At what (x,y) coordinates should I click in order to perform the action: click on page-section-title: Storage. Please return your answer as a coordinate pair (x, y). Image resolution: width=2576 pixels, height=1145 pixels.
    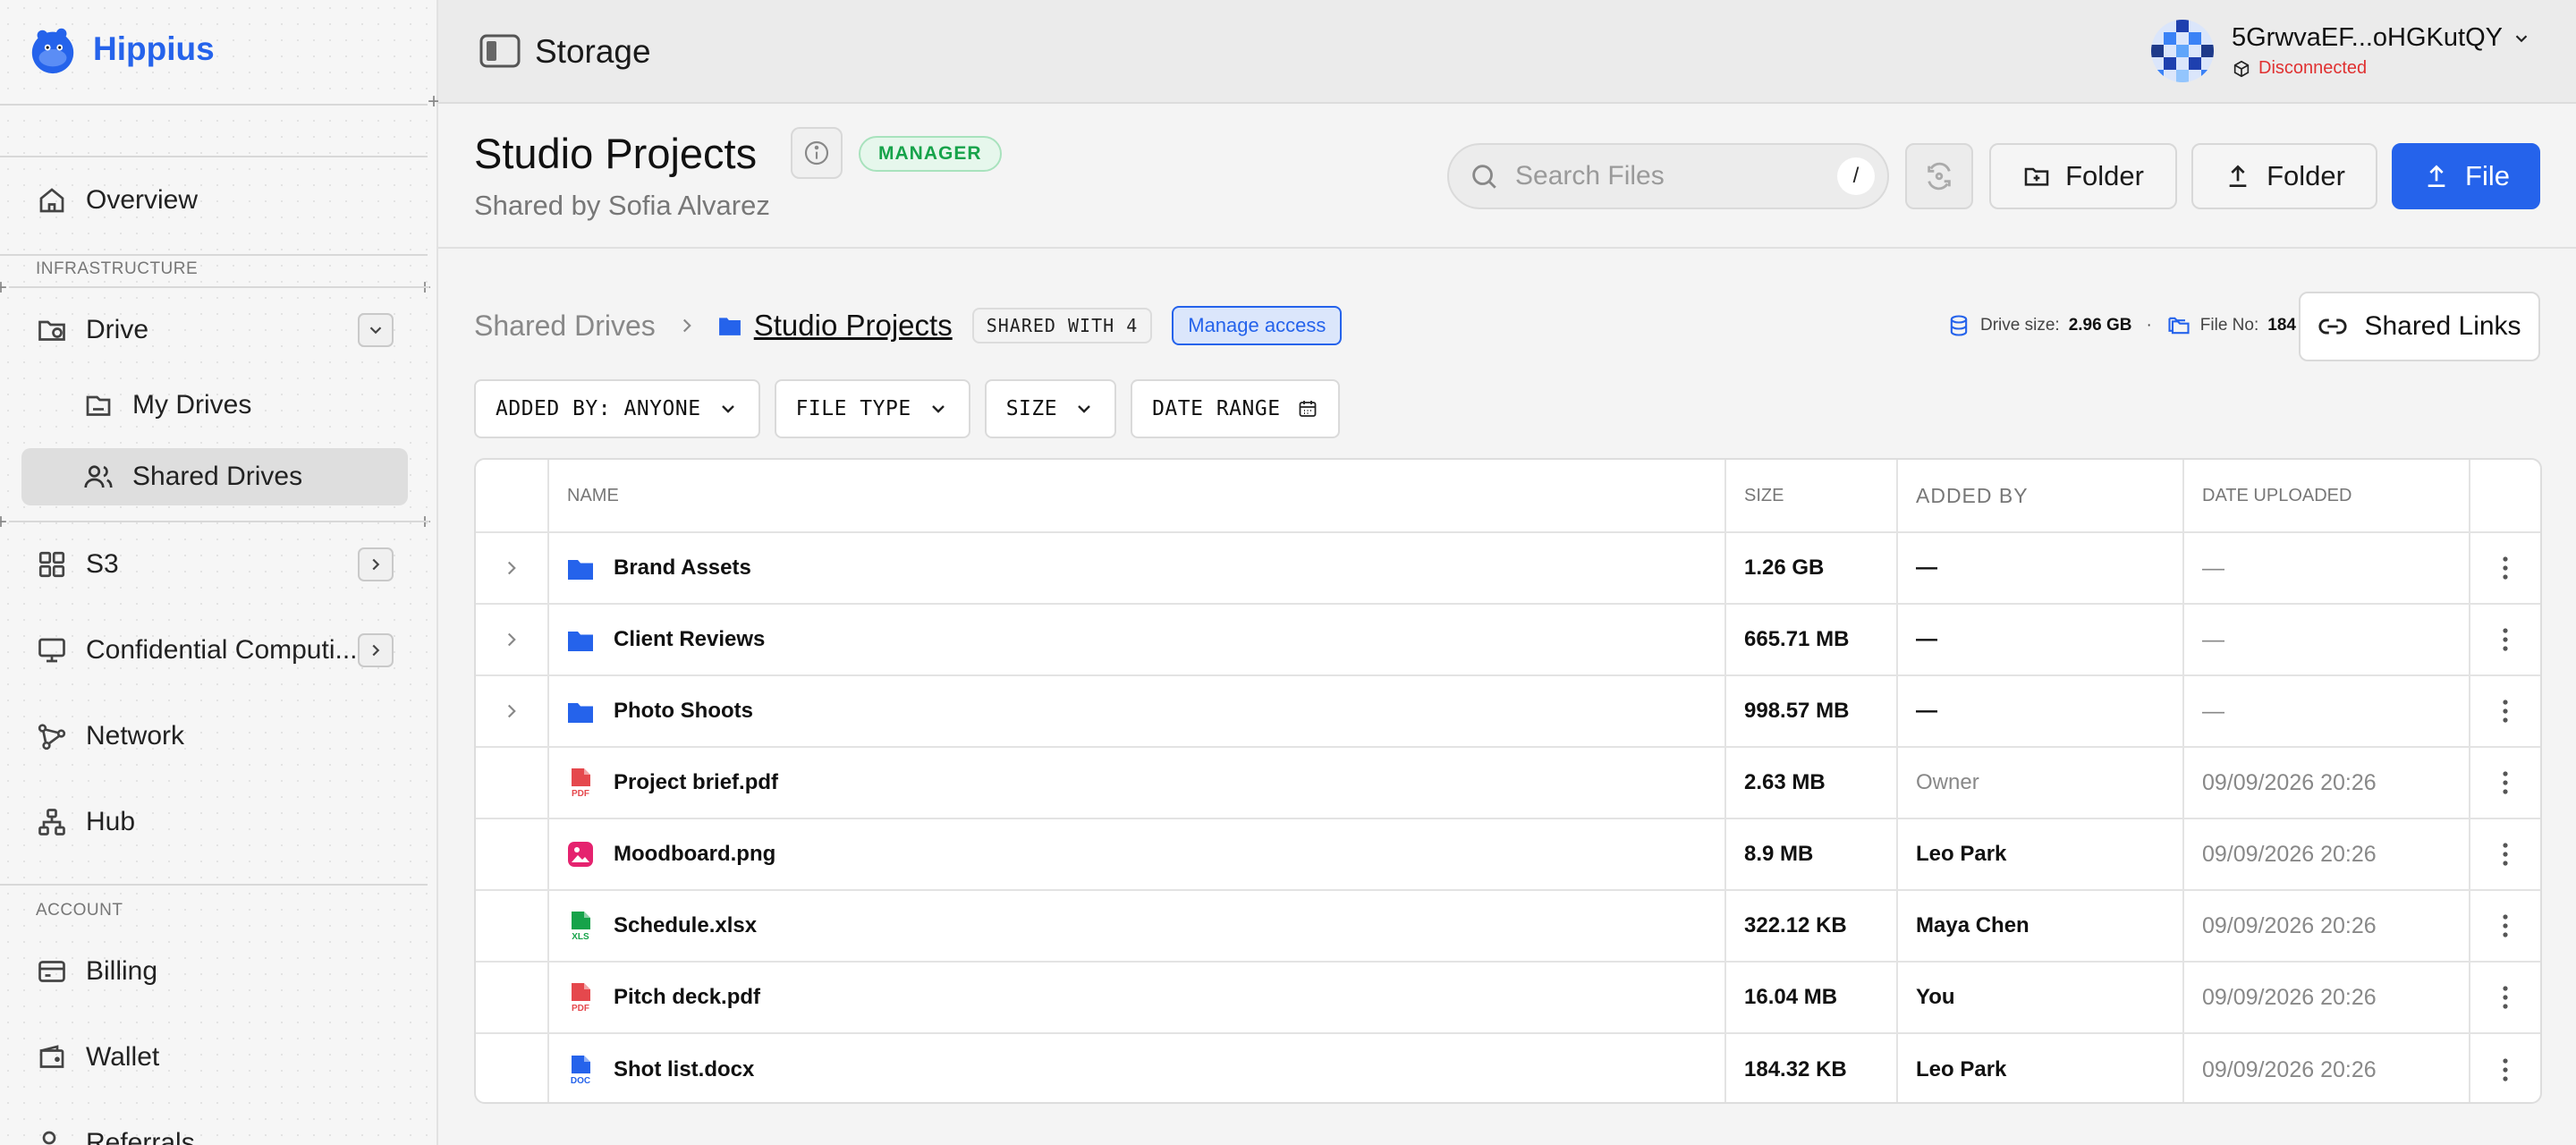
    Looking at the image, I should click on (593, 51).